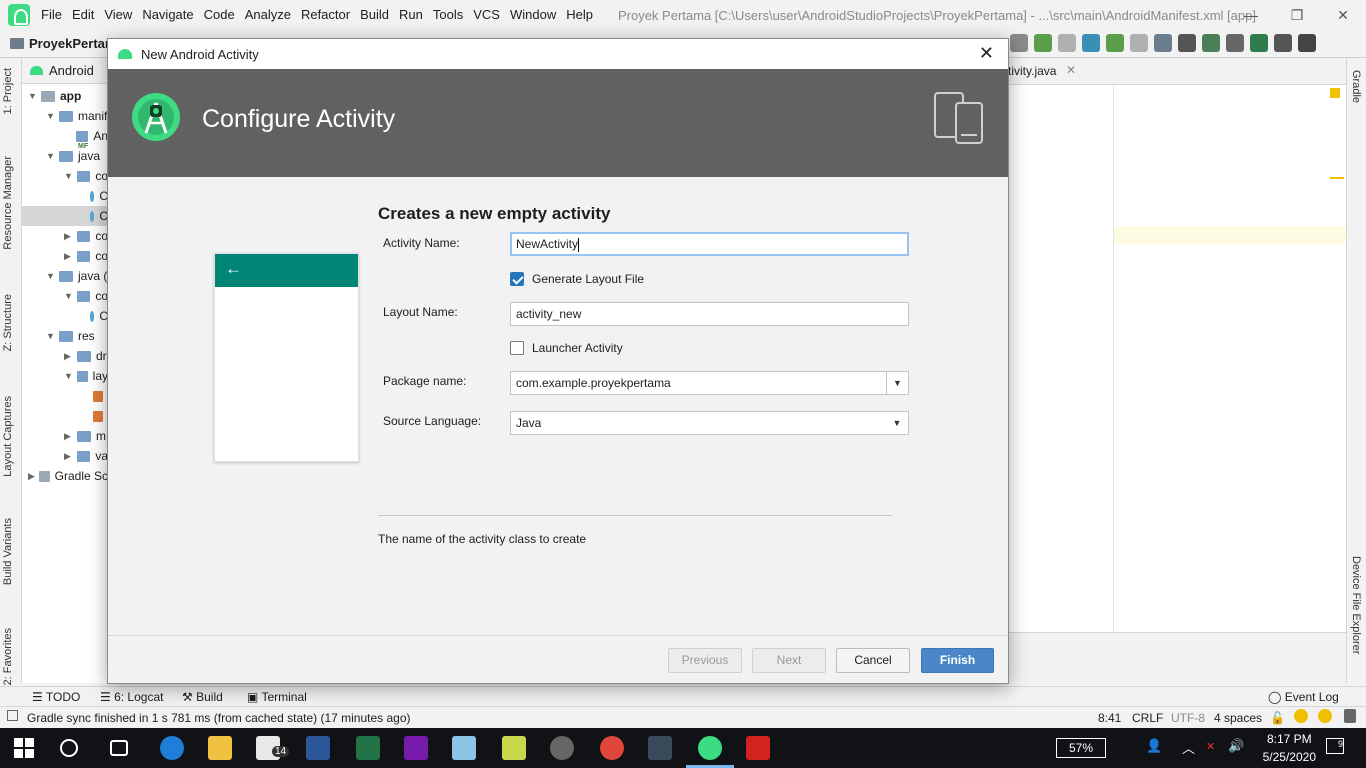  Describe the element at coordinates (318, 748) in the screenshot. I see `word-icon` at that location.